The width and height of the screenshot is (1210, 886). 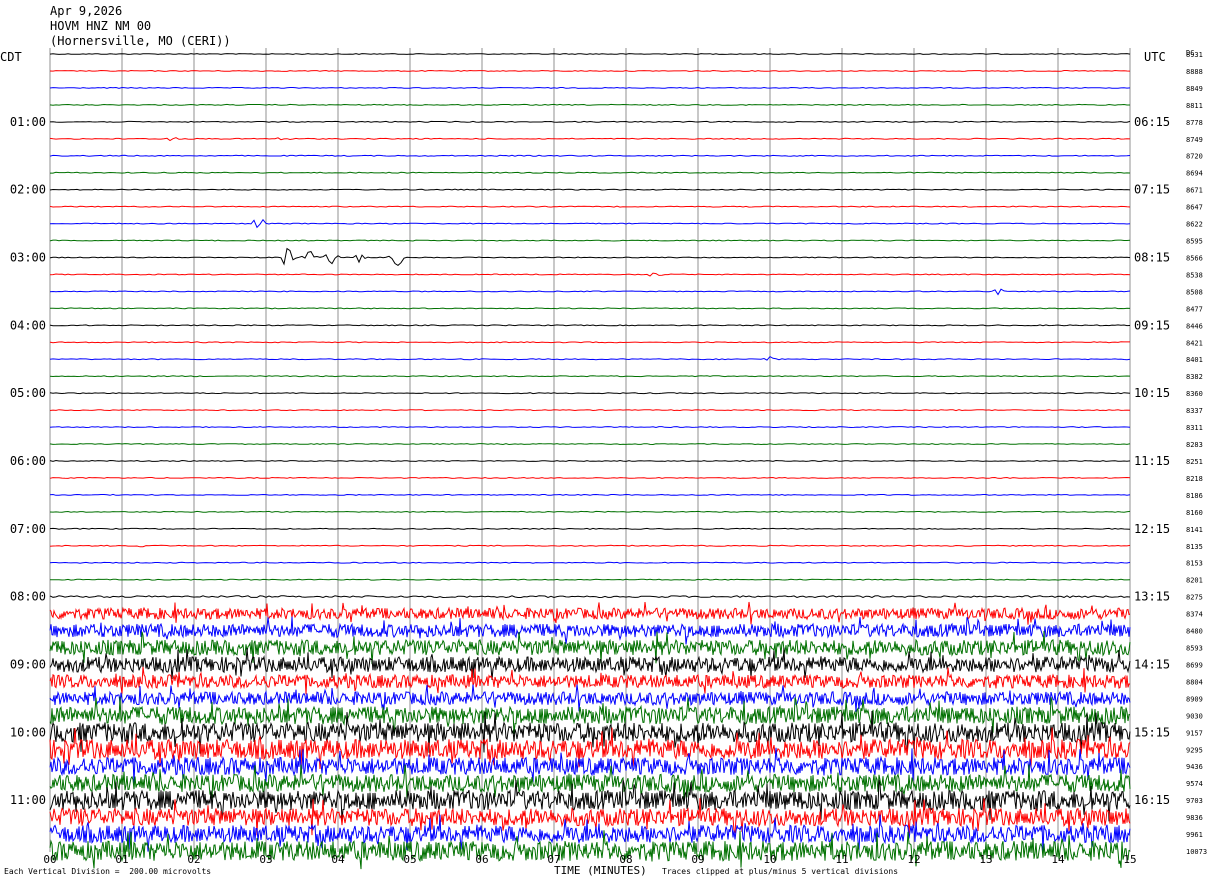 I want to click on dc-offset-label: 8566, so click(x=1194, y=258).